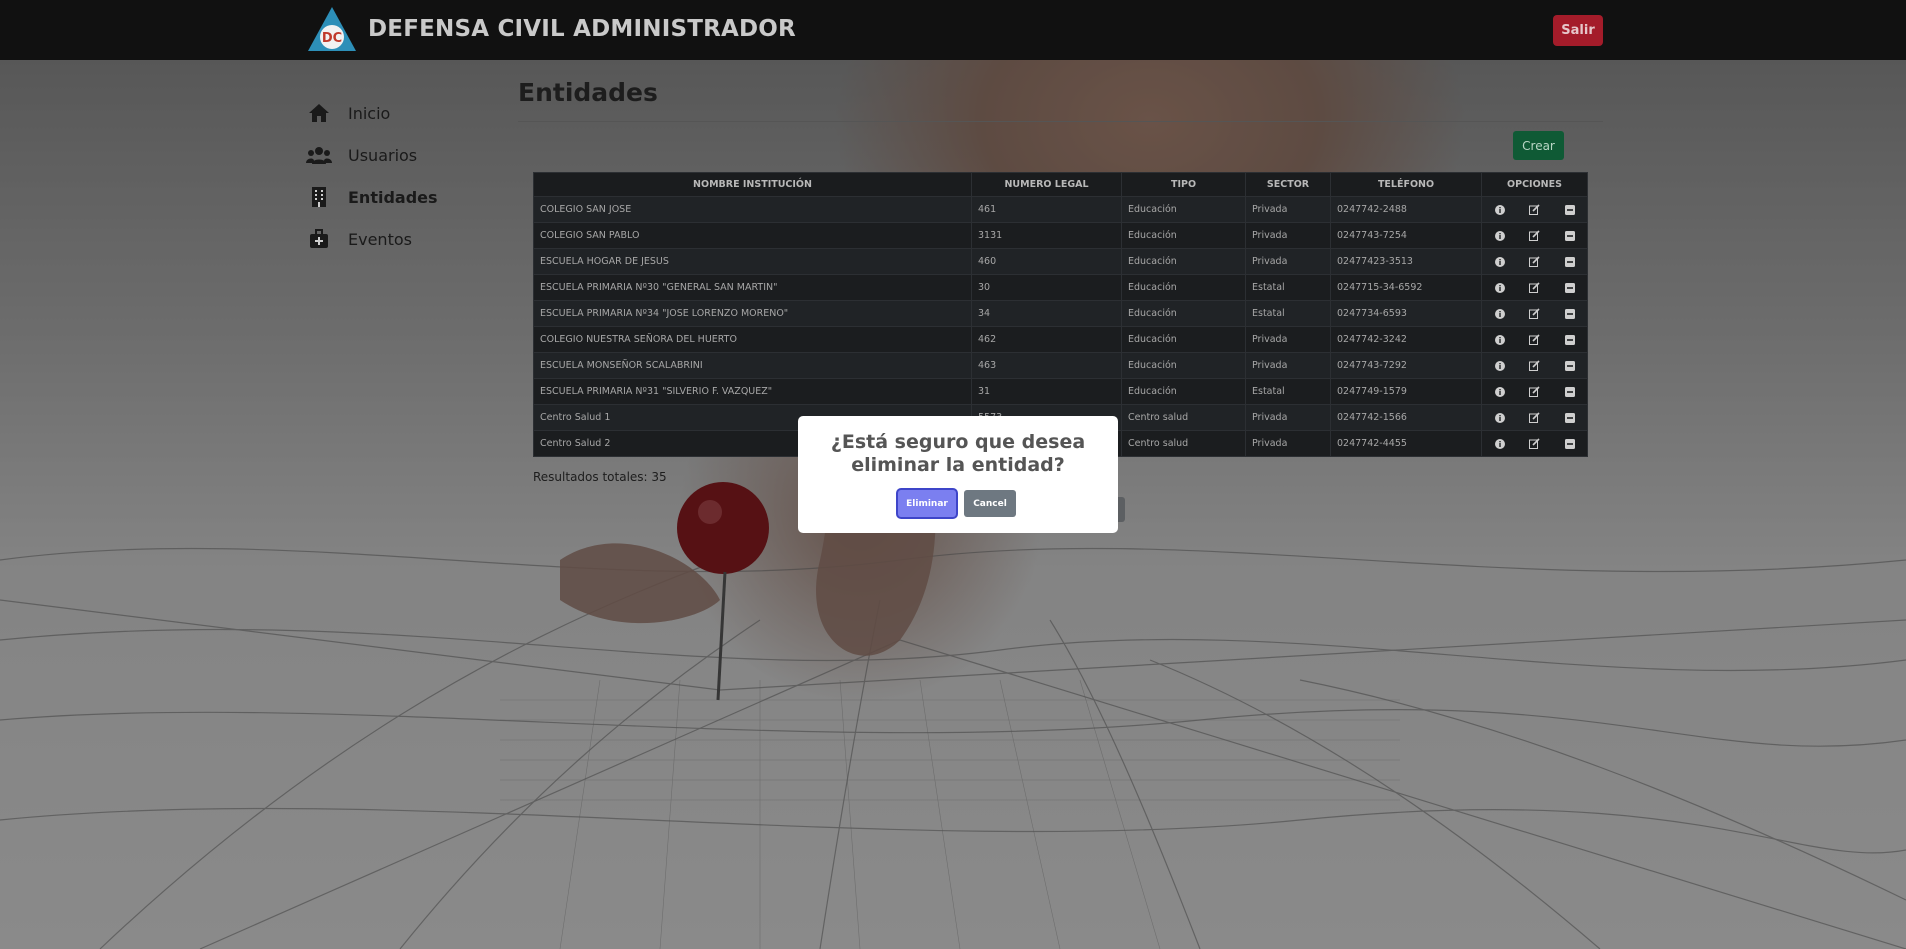 Image resolution: width=1906 pixels, height=949 pixels. What do you see at coordinates (1406, 417) in the screenshot?
I see `table-cell: 0247742-1566` at bounding box center [1406, 417].